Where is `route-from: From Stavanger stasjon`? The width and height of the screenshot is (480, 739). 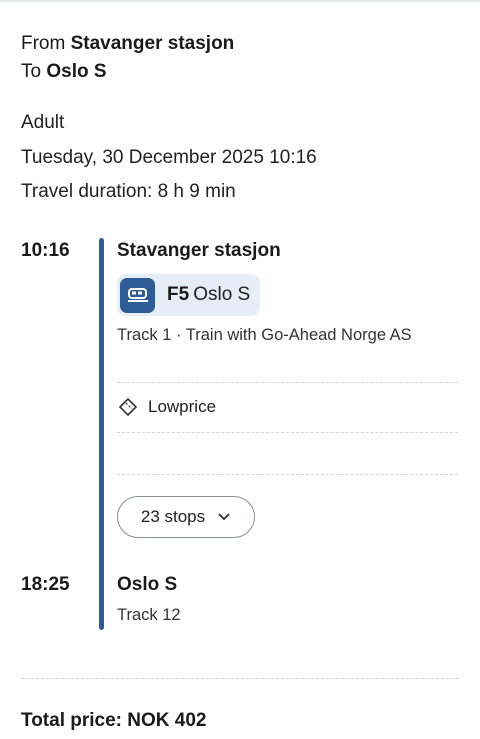
route-from: From Stavanger stasjon is located at coordinates (127, 44).